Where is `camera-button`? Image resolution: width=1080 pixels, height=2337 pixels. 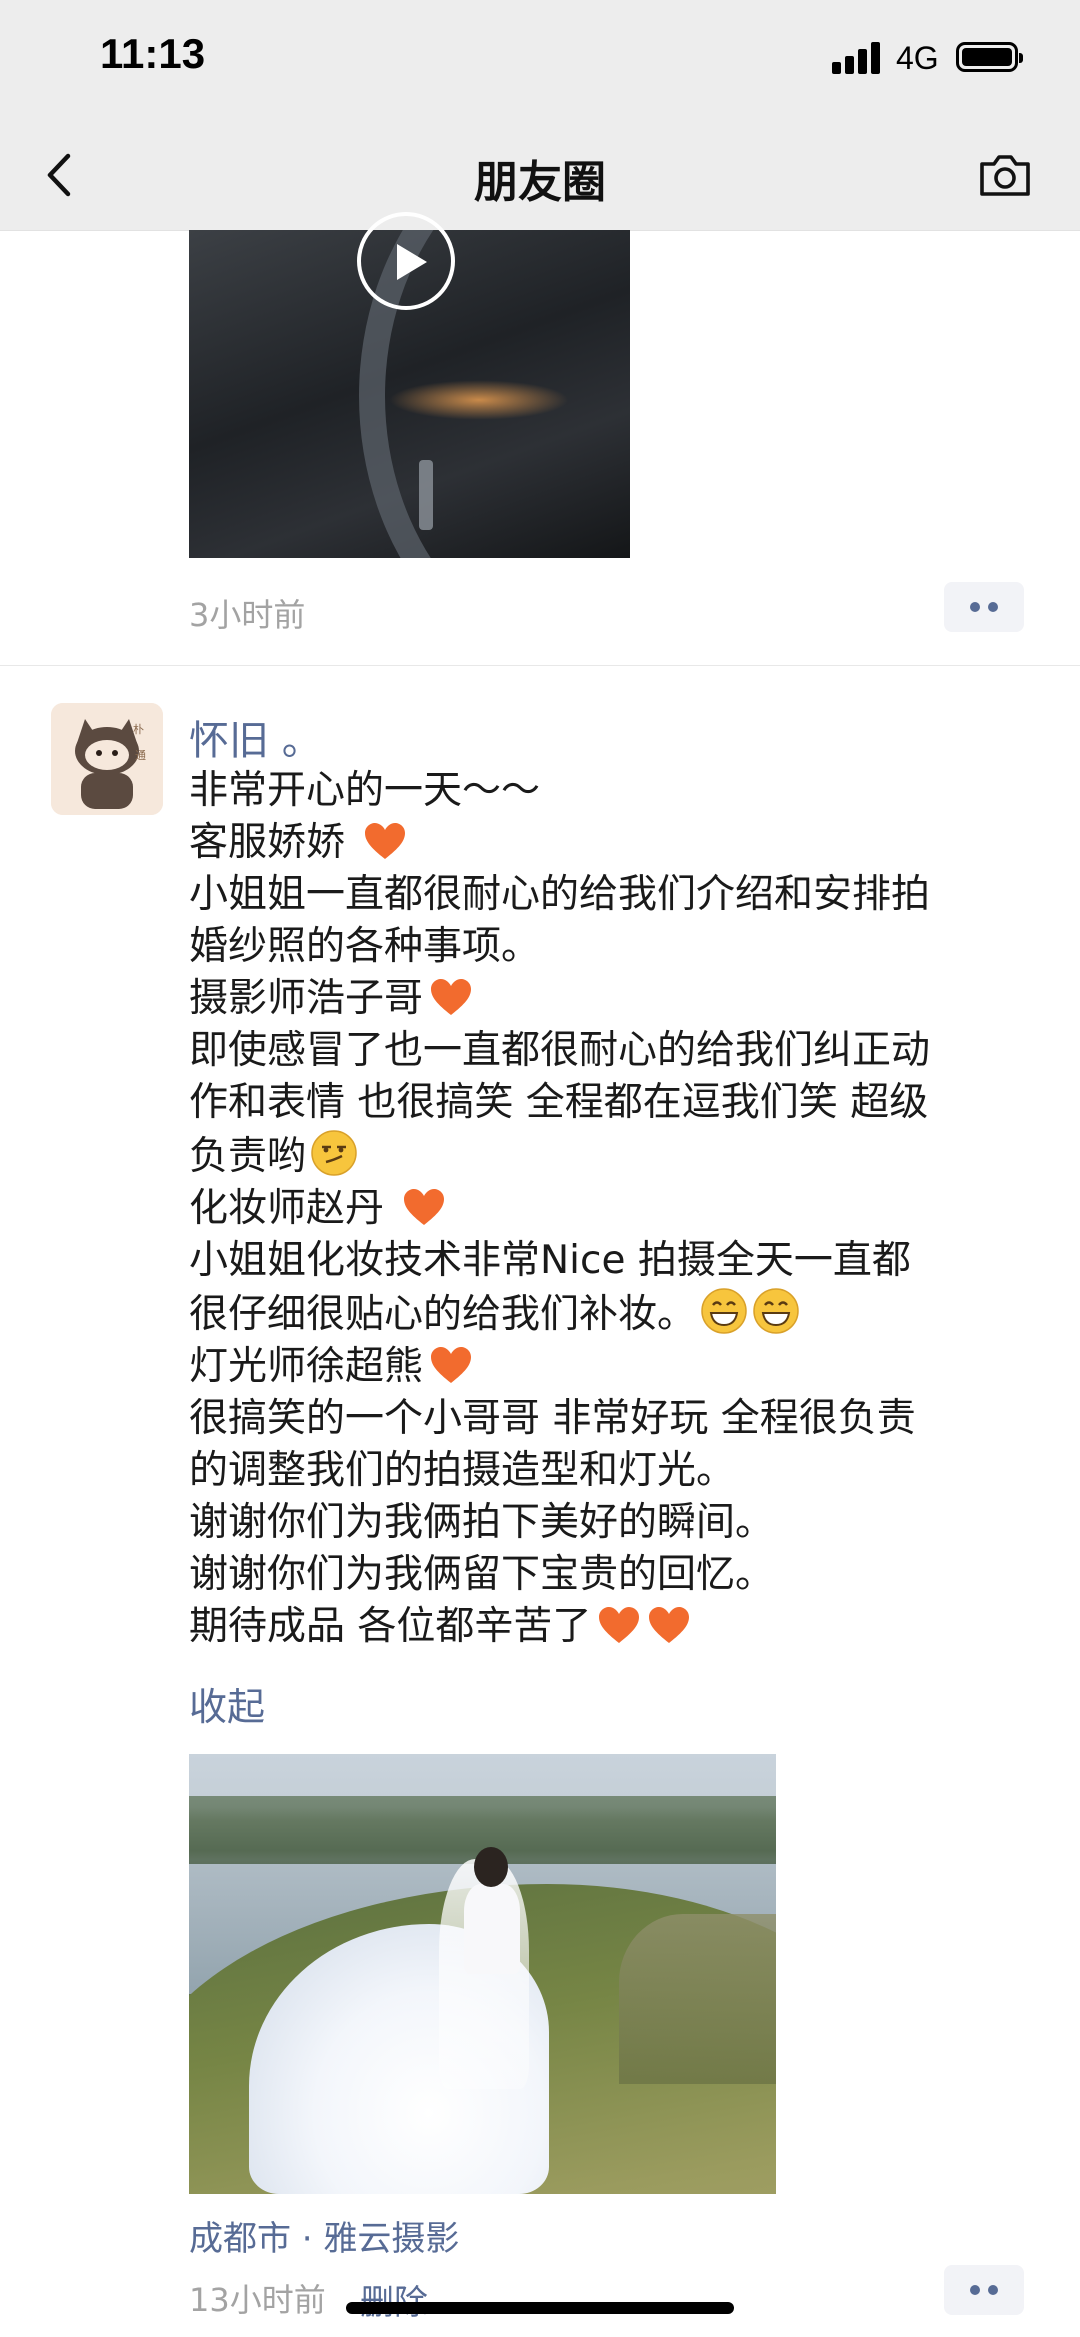 camera-button is located at coordinates (1005, 175).